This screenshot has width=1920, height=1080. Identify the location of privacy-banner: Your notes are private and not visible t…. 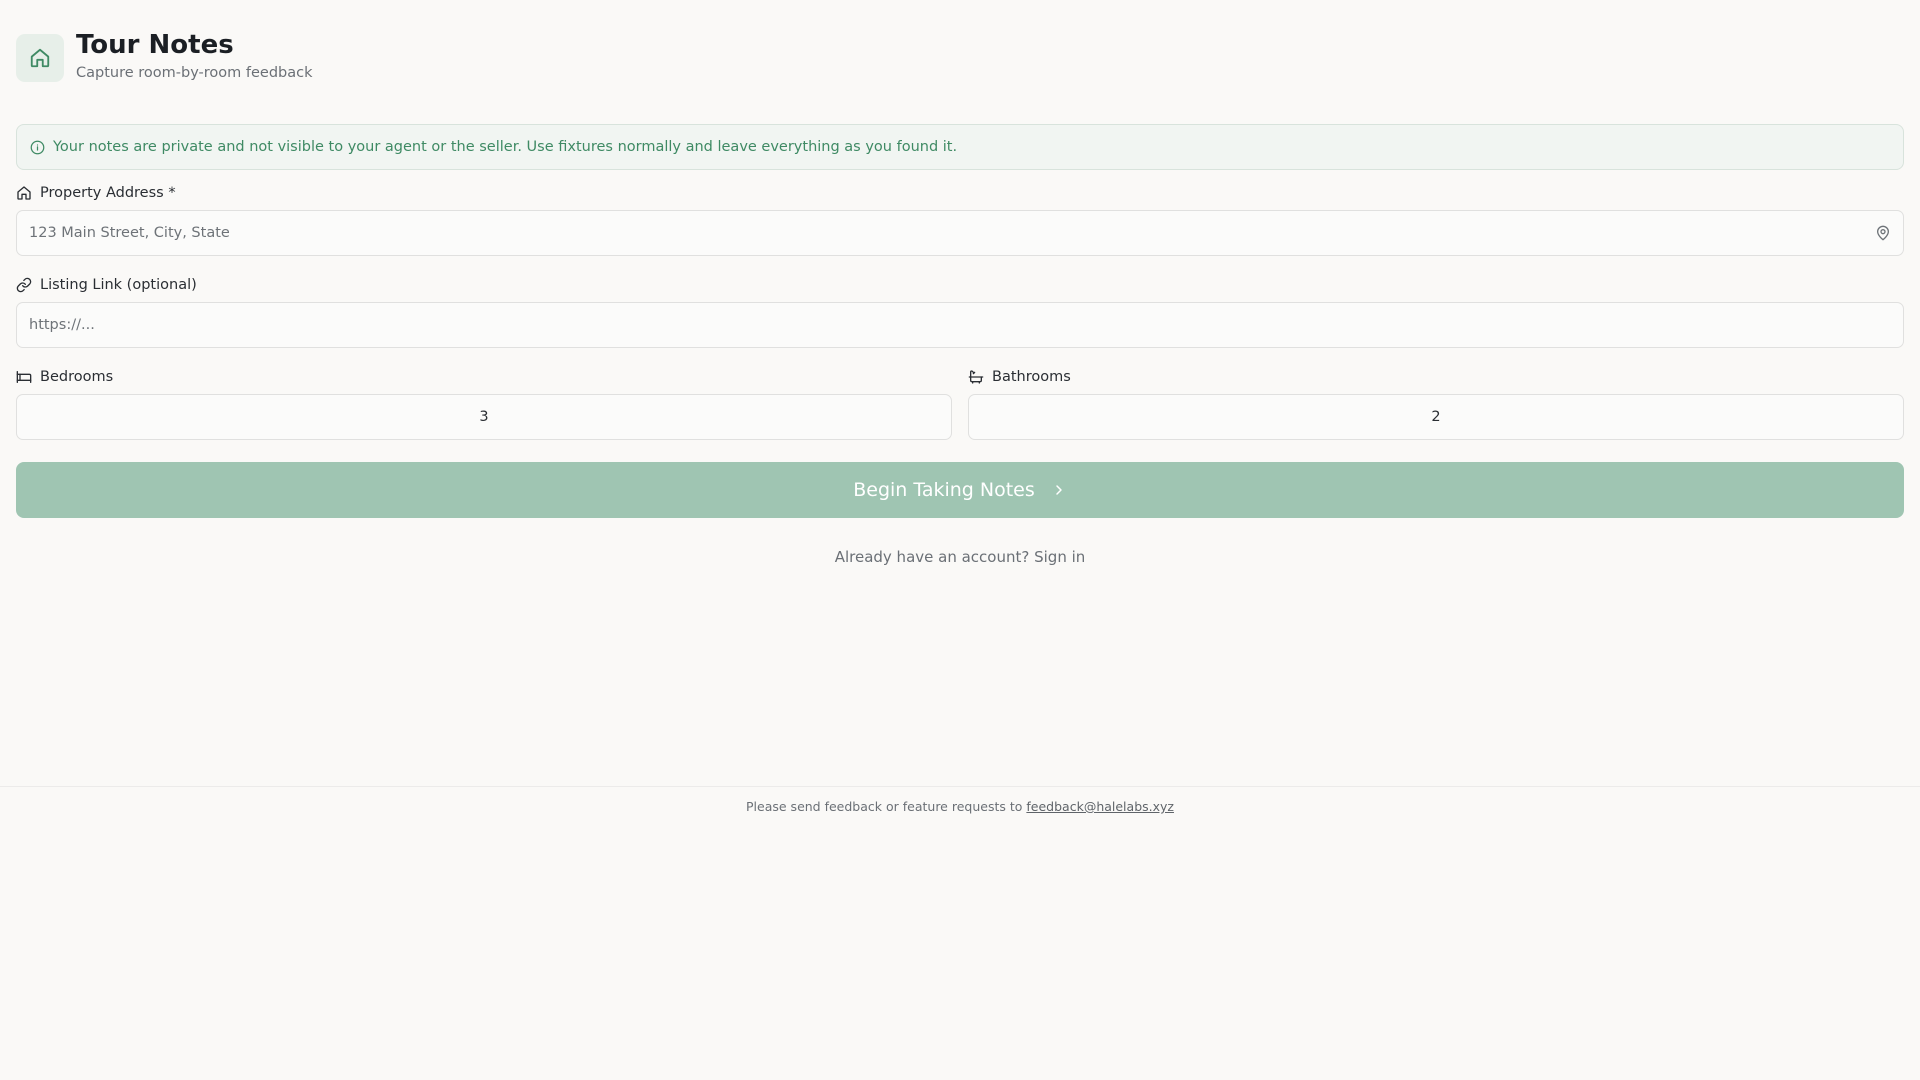
(960, 147).